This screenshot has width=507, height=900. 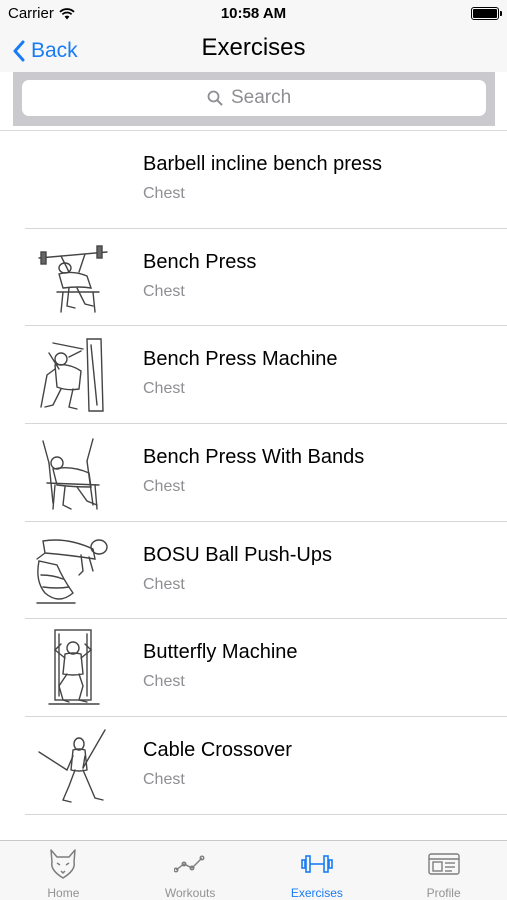 What do you see at coordinates (73, 180) in the screenshot?
I see `exercise-thumbnail-empty` at bounding box center [73, 180].